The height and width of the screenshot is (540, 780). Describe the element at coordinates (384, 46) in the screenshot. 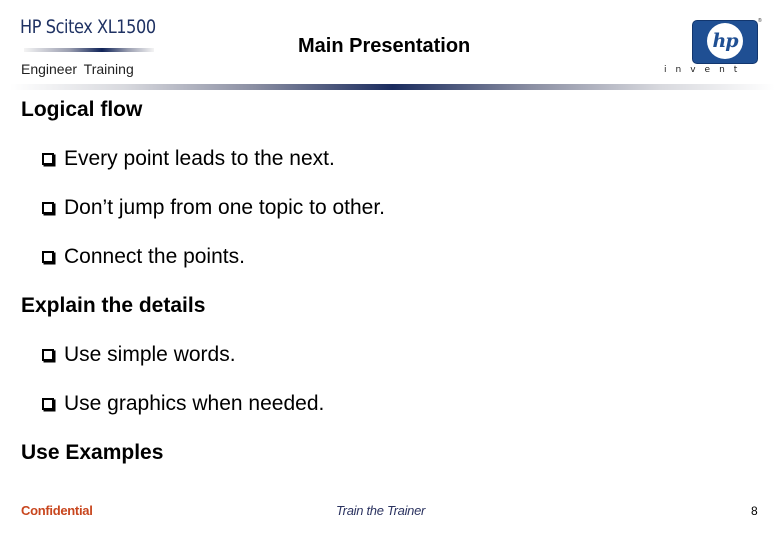

I see `slide-title: Main Presentation` at that location.